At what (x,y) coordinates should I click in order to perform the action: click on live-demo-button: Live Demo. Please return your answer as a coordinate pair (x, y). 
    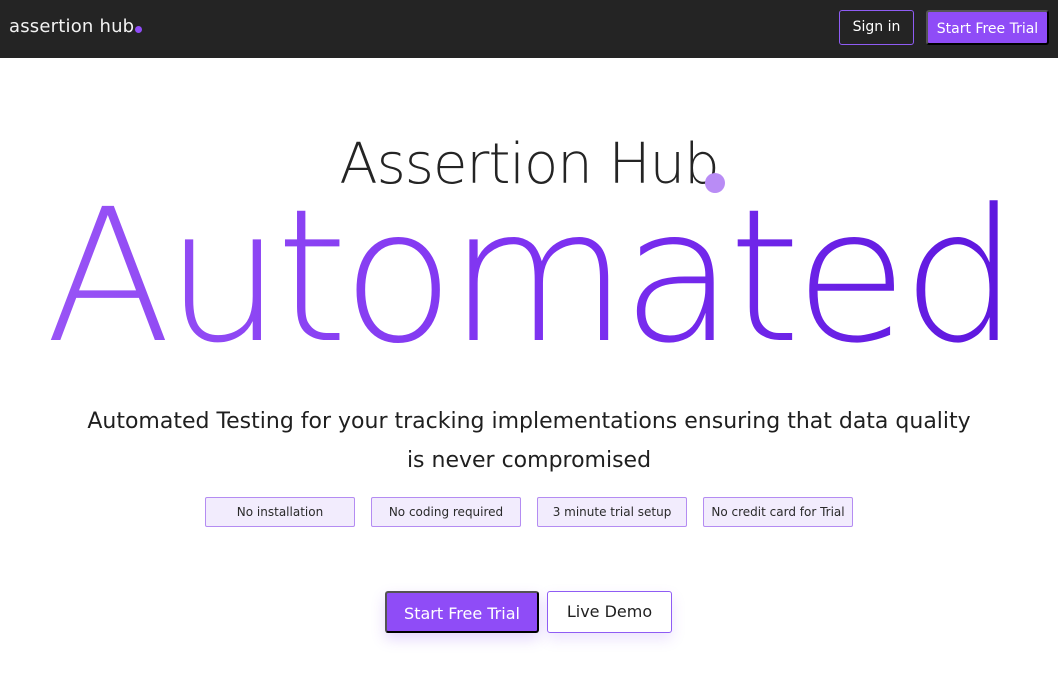
    Looking at the image, I should click on (609, 612).